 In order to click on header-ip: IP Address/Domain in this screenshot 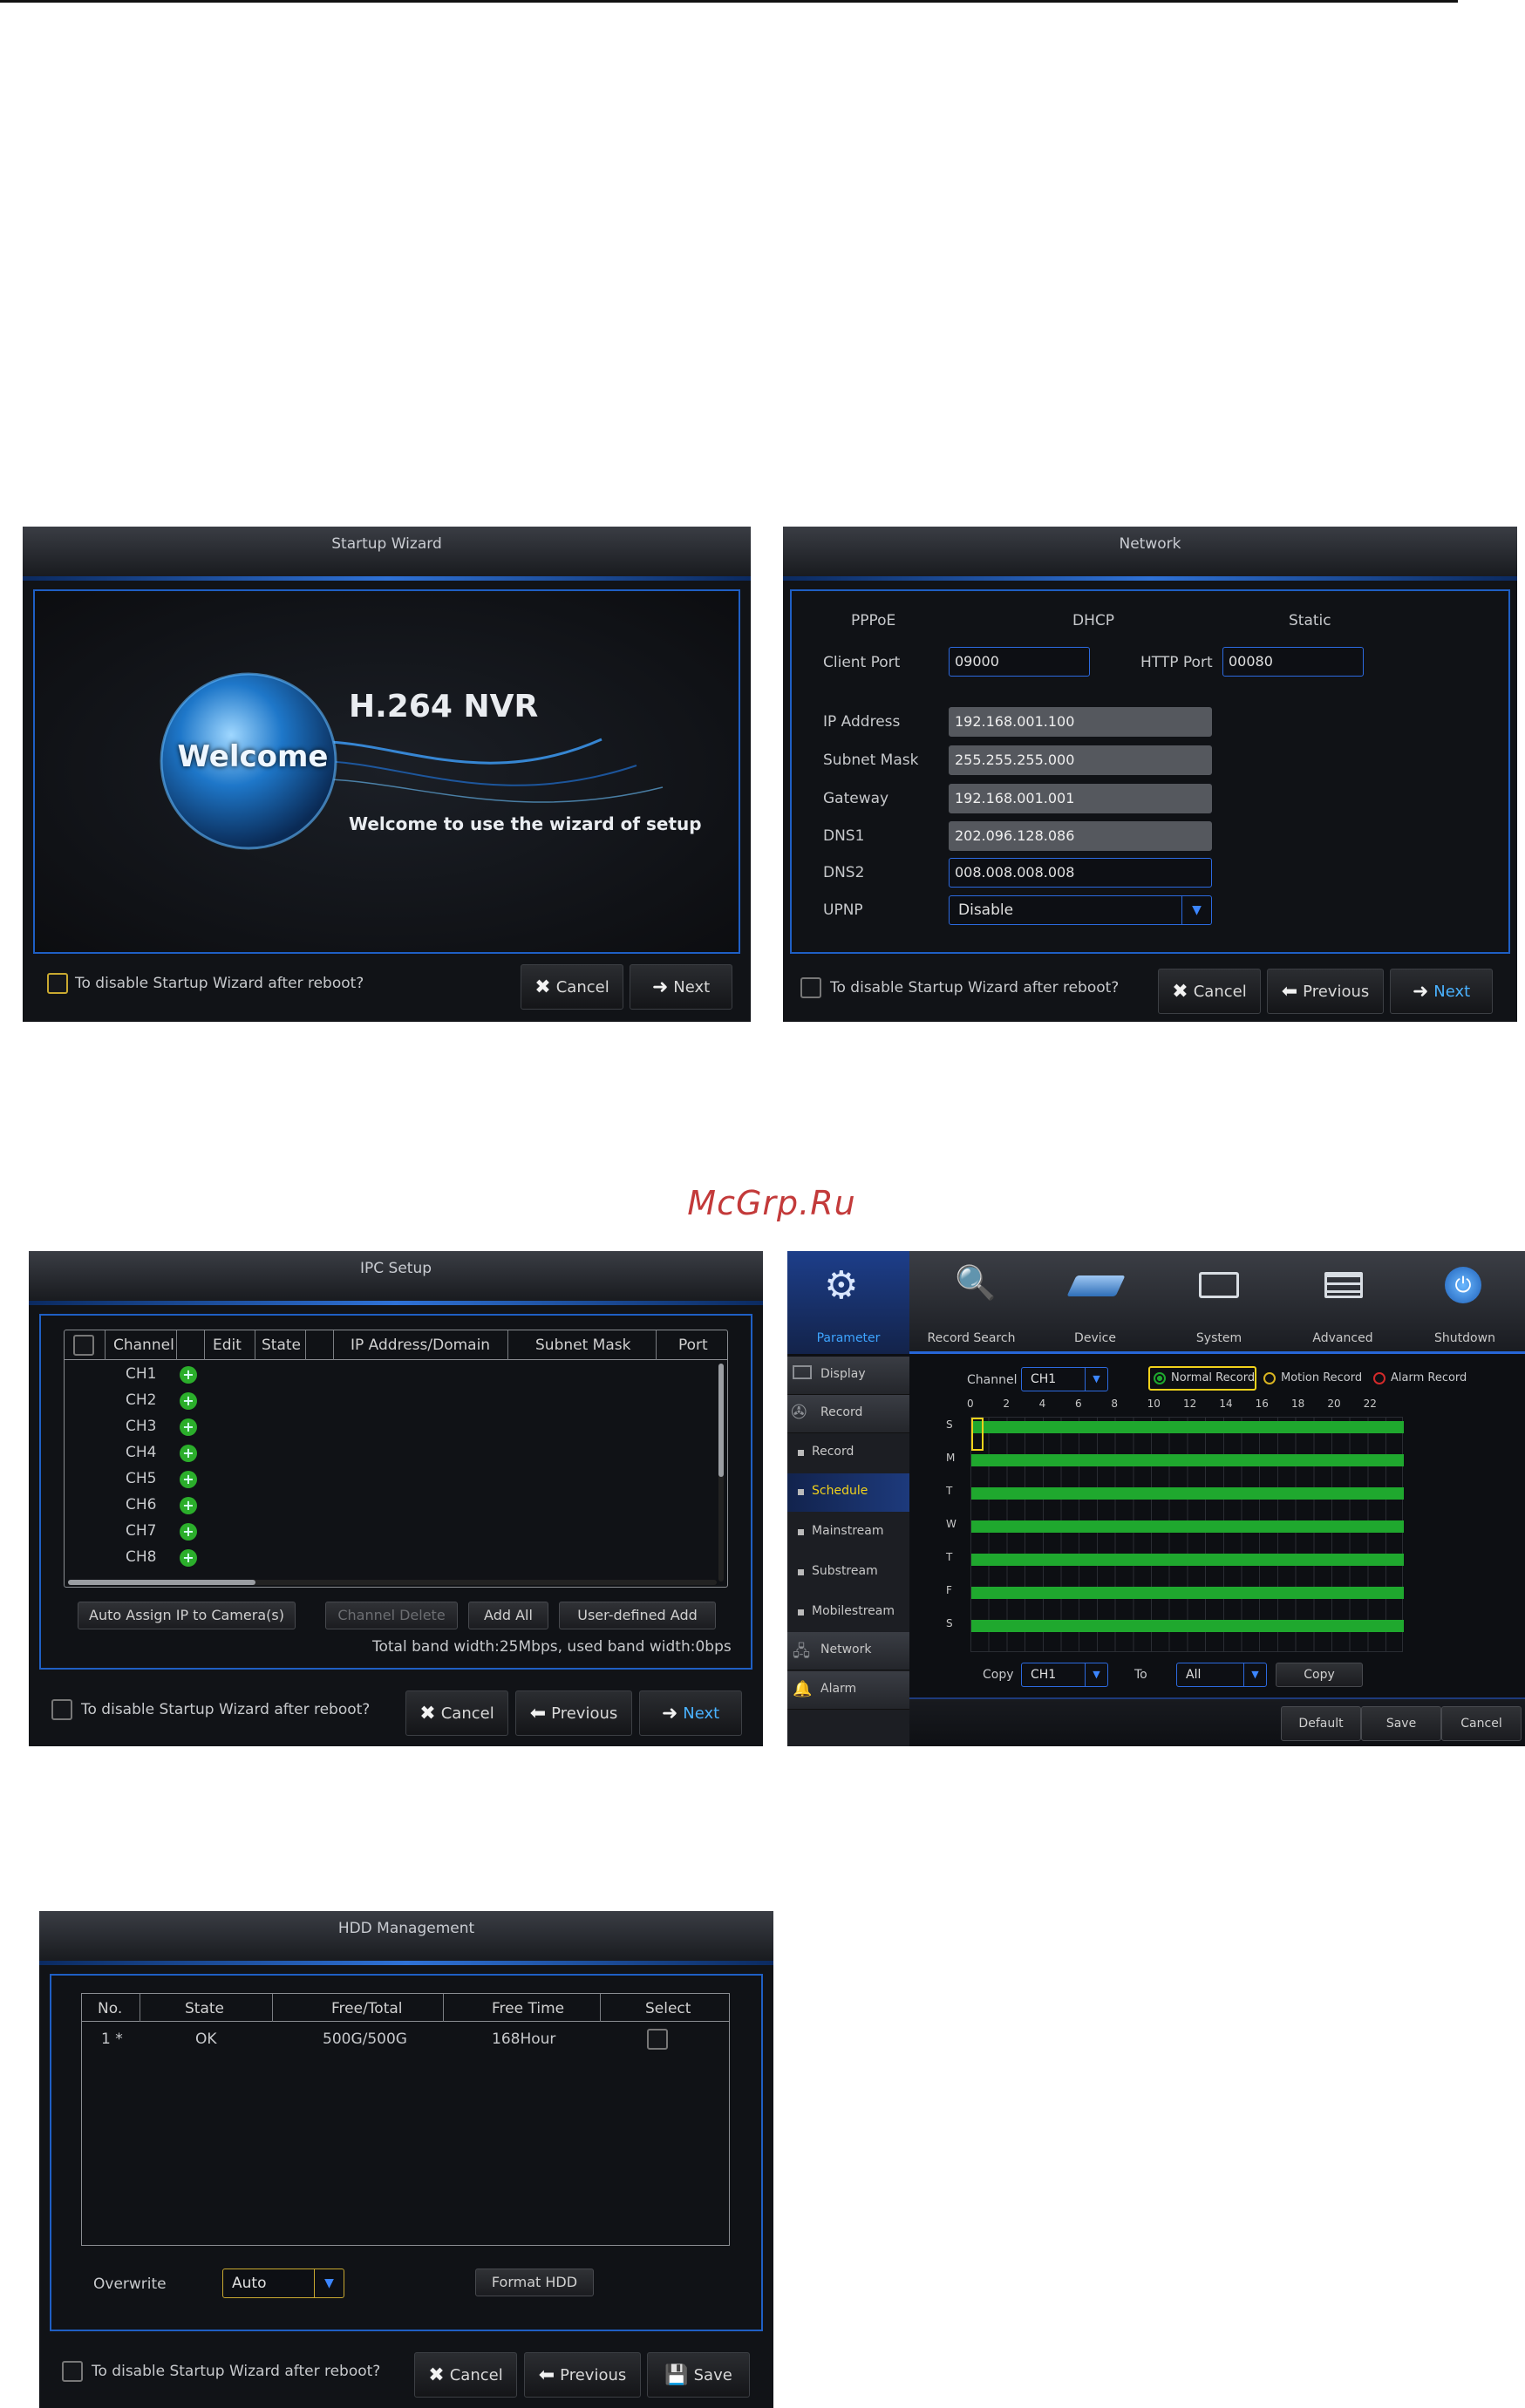, I will do `click(421, 1346)`.